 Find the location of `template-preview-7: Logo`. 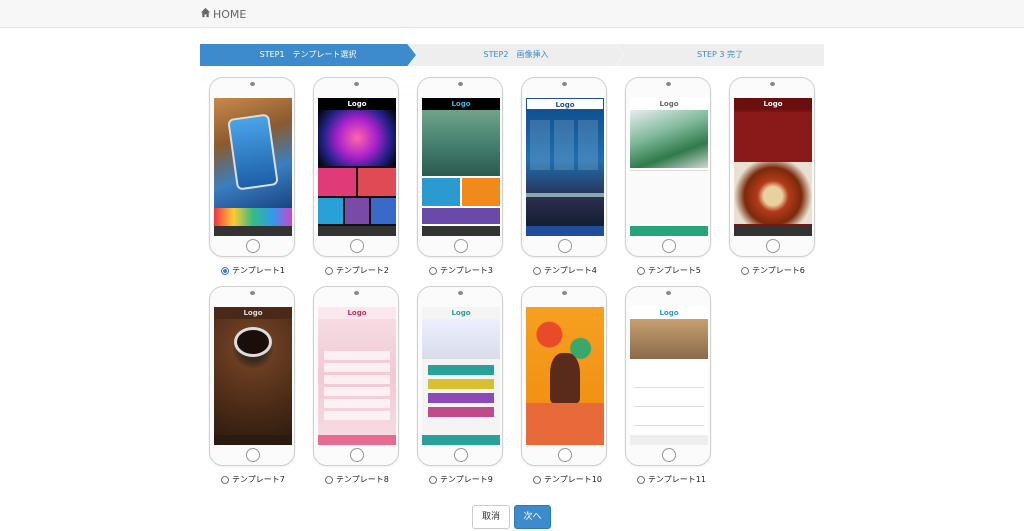

template-preview-7: Logo is located at coordinates (253, 376).